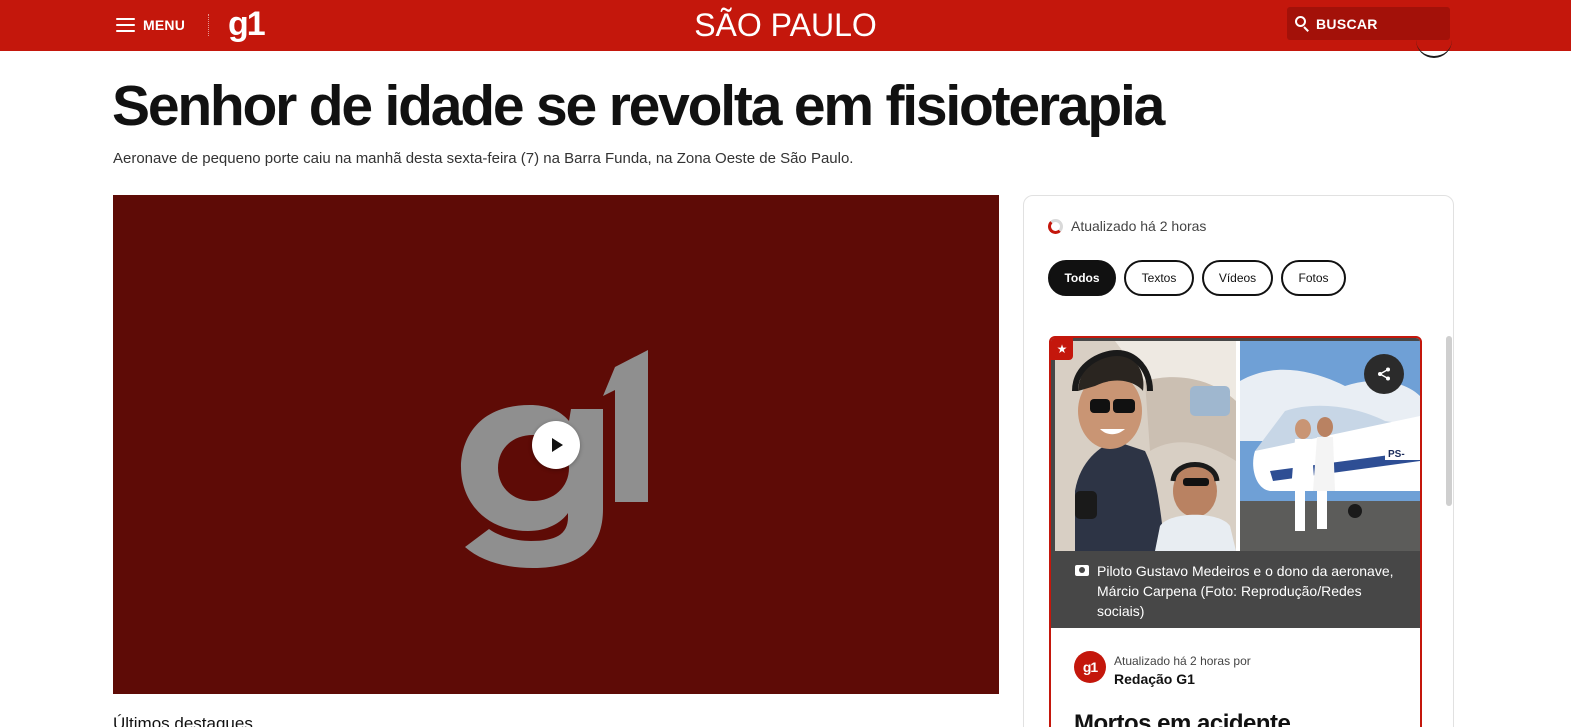 Image resolution: width=1571 pixels, height=727 pixels. What do you see at coordinates (1449, 421) in the screenshot?
I see `feed-scrollbar` at bounding box center [1449, 421].